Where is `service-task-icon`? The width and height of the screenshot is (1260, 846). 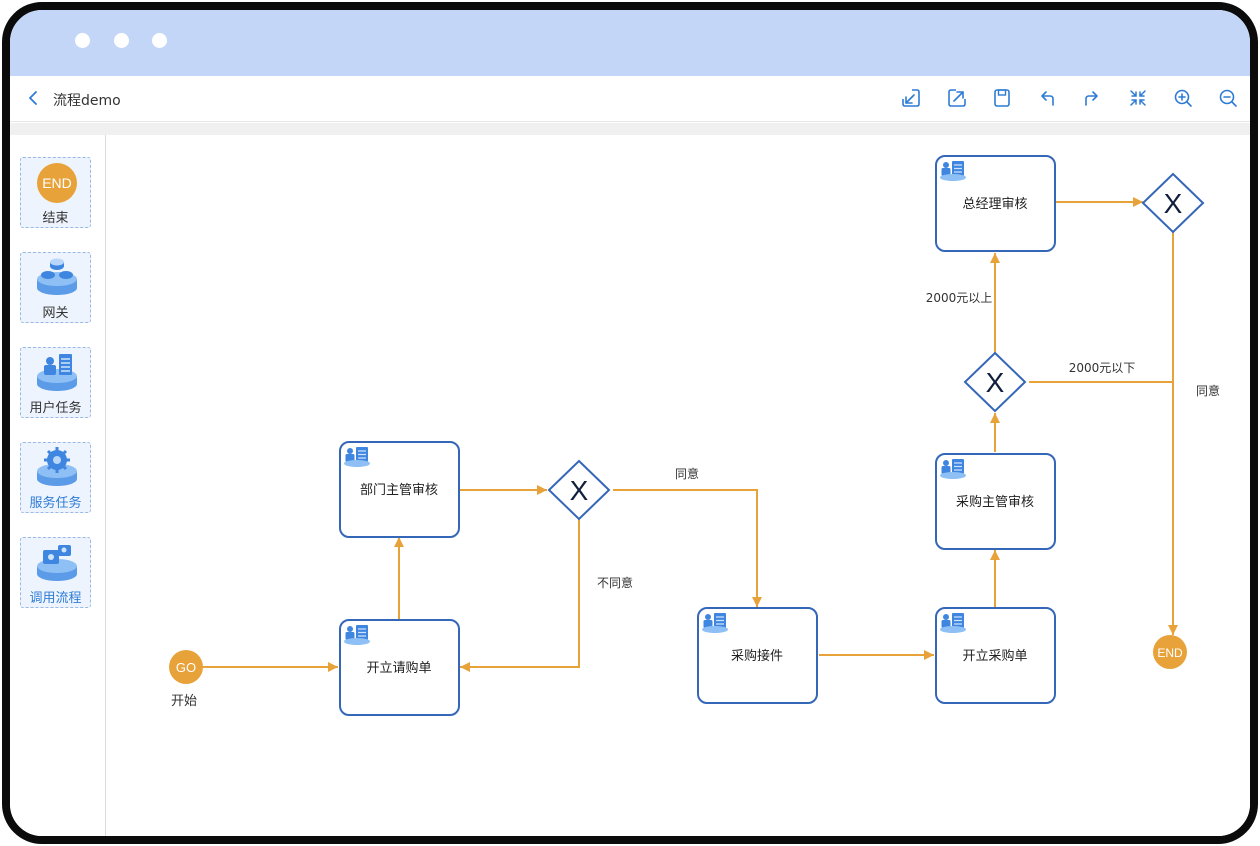
service-task-icon is located at coordinates (57, 466).